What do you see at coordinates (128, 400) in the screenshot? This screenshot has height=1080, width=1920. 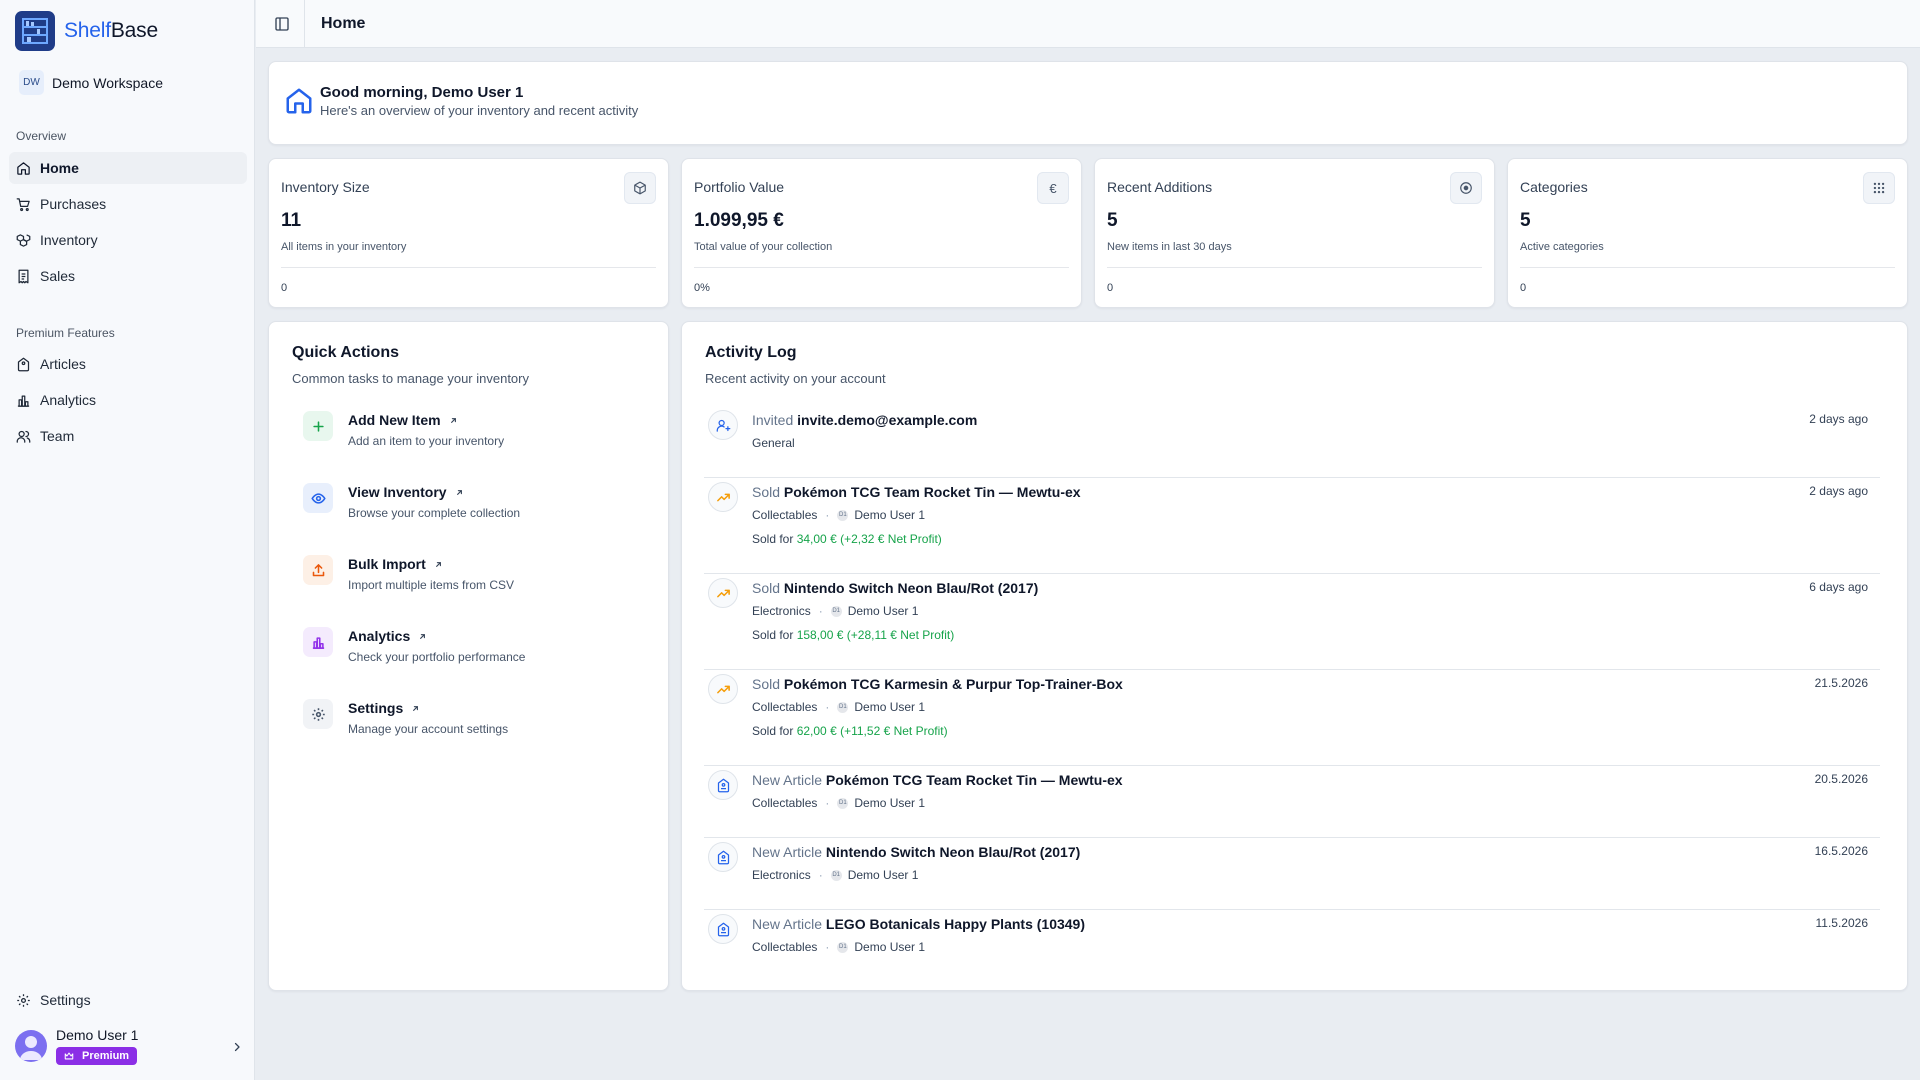 I see `sidebar-item-analytics: Analytics` at bounding box center [128, 400].